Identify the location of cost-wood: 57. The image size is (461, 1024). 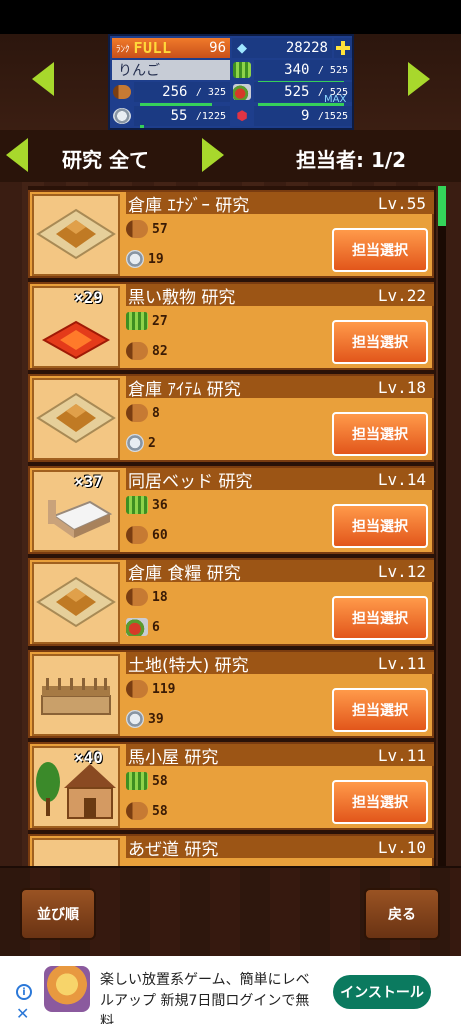
(147, 229).